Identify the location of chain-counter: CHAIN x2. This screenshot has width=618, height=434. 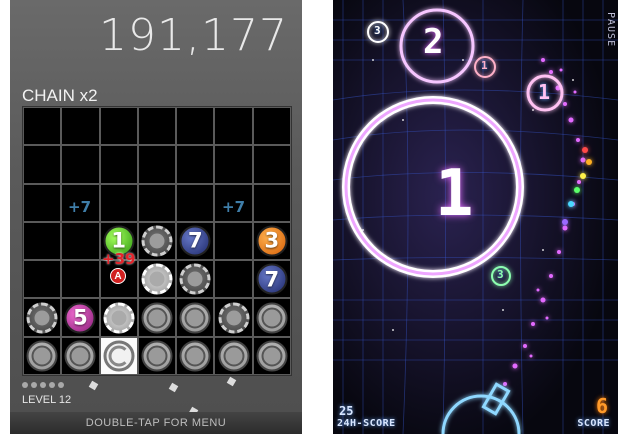
(60, 95).